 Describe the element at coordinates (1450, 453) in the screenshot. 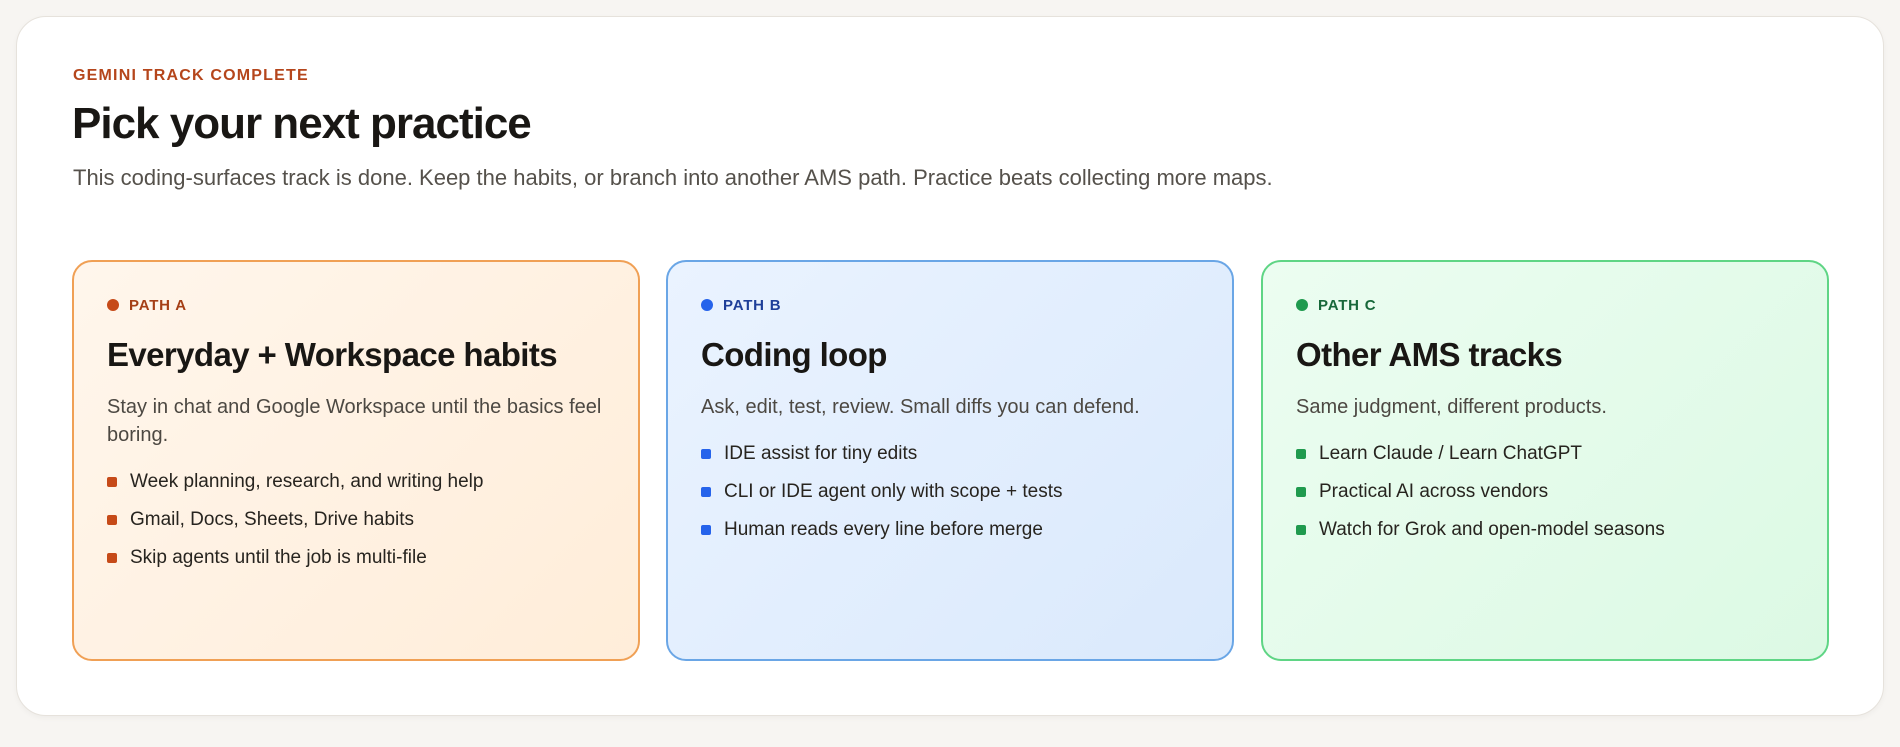

I see `list-item-label: Learn Claude / Learn ChatGPT` at that location.